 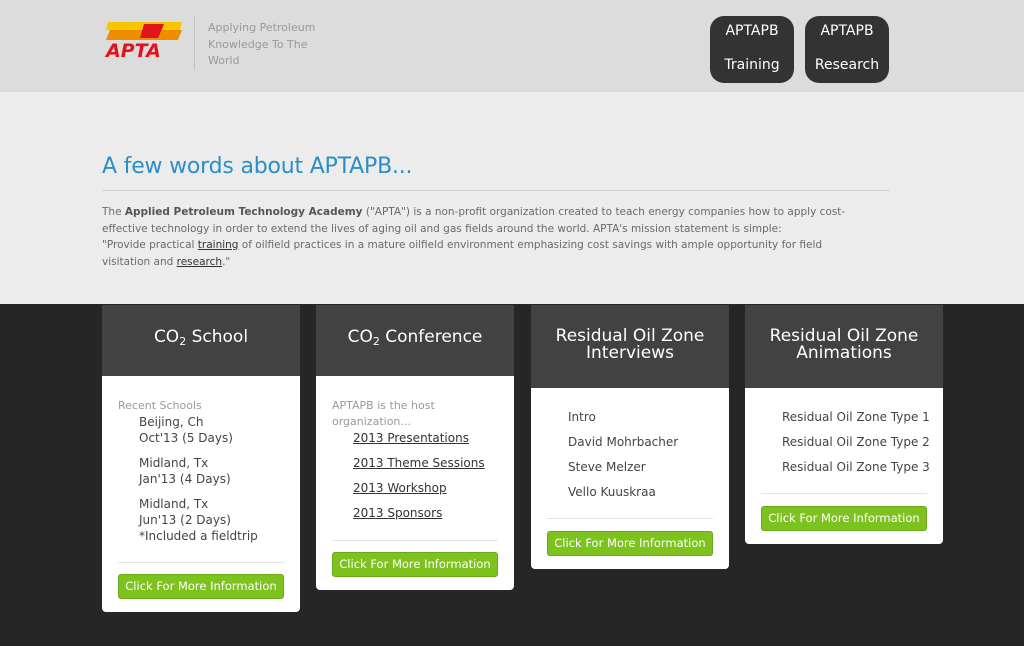 What do you see at coordinates (218, 245) in the screenshot?
I see `training-link: training` at bounding box center [218, 245].